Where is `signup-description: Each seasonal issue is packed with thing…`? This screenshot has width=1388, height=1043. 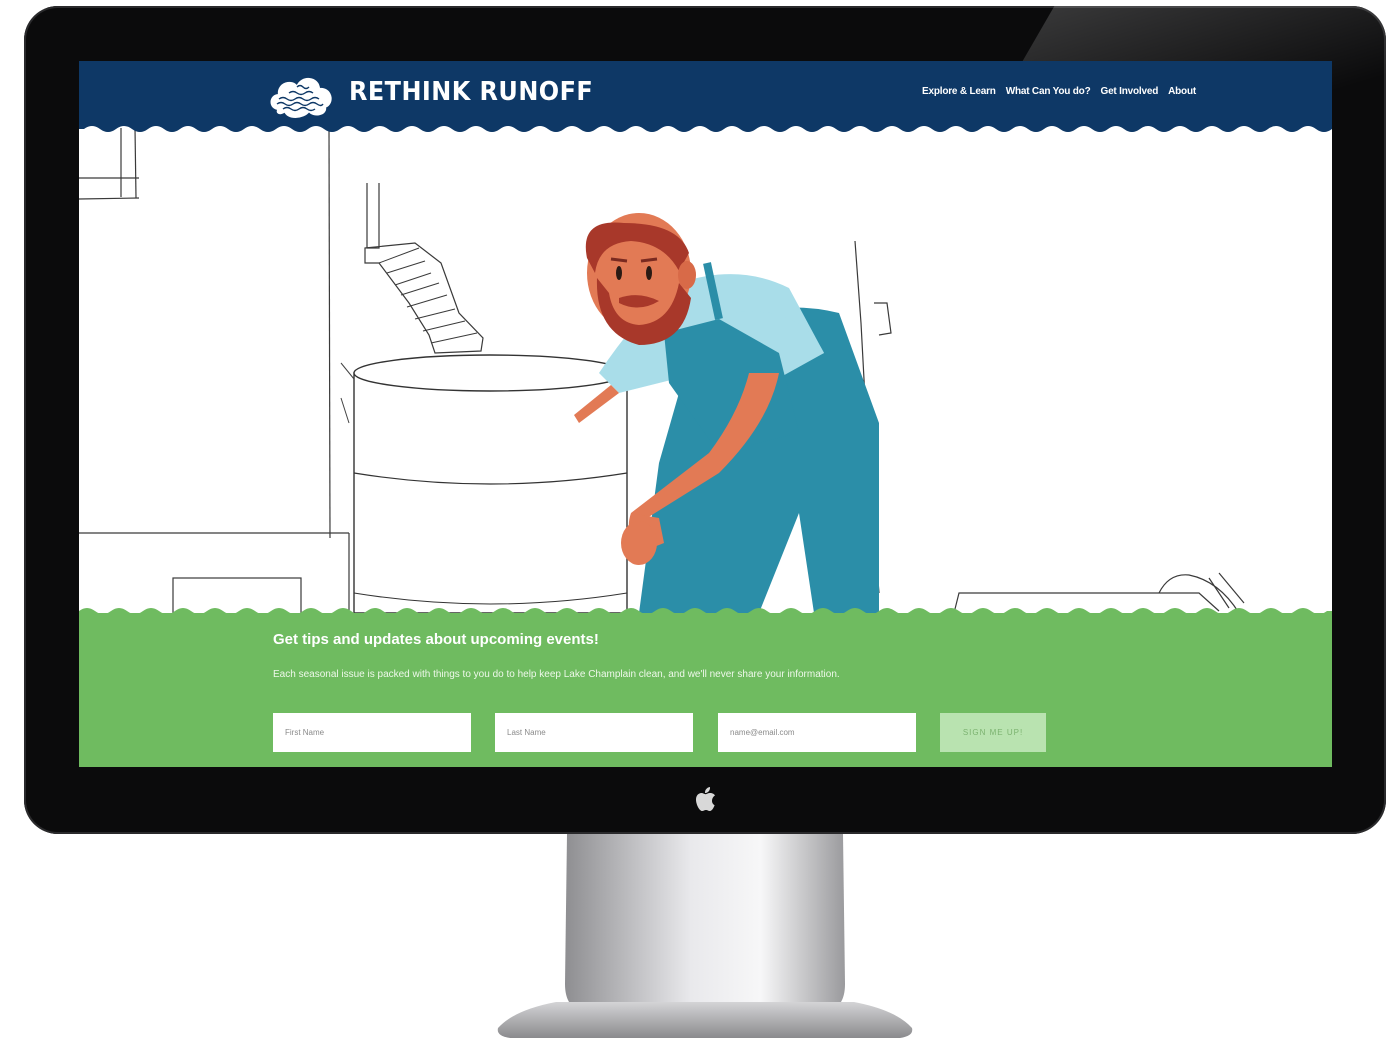
signup-description: Each seasonal issue is packed with thing… is located at coordinates (556, 674).